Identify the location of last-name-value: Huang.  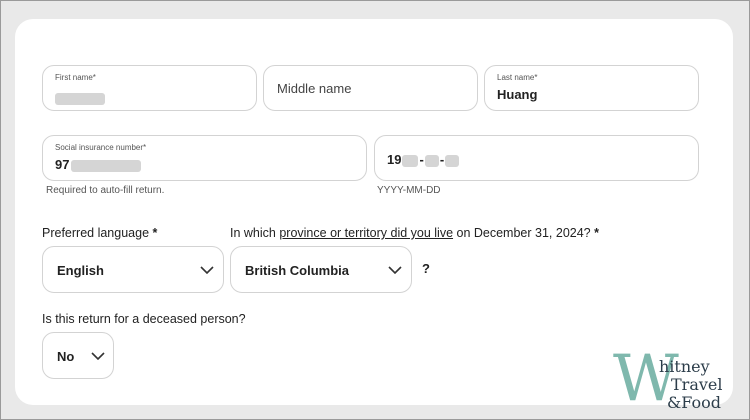
(517, 94).